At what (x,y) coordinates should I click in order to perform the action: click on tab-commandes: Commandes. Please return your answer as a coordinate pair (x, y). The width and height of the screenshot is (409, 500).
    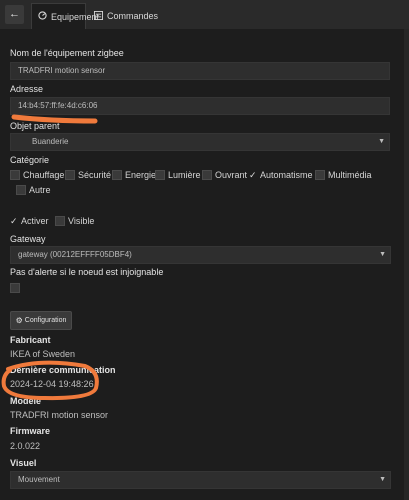
    Looking at the image, I should click on (123, 16).